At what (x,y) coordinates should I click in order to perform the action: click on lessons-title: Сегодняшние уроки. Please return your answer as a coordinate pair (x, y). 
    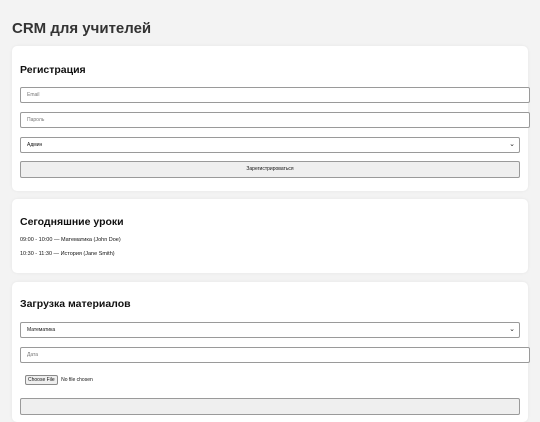
    Looking at the image, I should click on (72, 222).